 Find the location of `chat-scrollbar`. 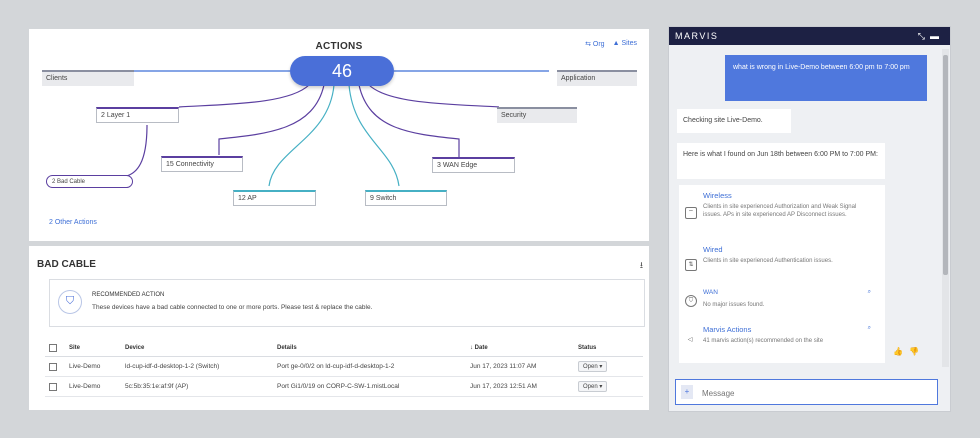

chat-scrollbar is located at coordinates (945, 208).